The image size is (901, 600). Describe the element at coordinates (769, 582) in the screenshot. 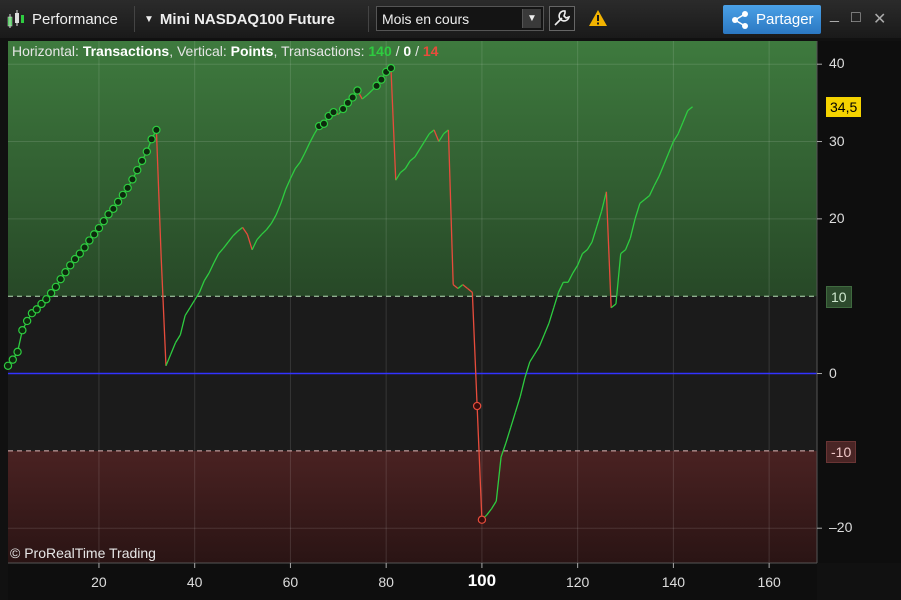

I see `x-tick-label: 160` at that location.